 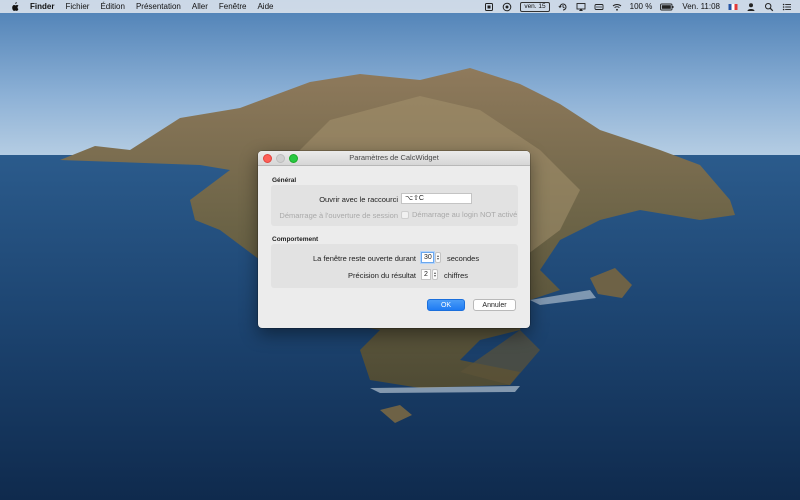 What do you see at coordinates (701, 6) in the screenshot?
I see `clock: Ven. 11:08` at bounding box center [701, 6].